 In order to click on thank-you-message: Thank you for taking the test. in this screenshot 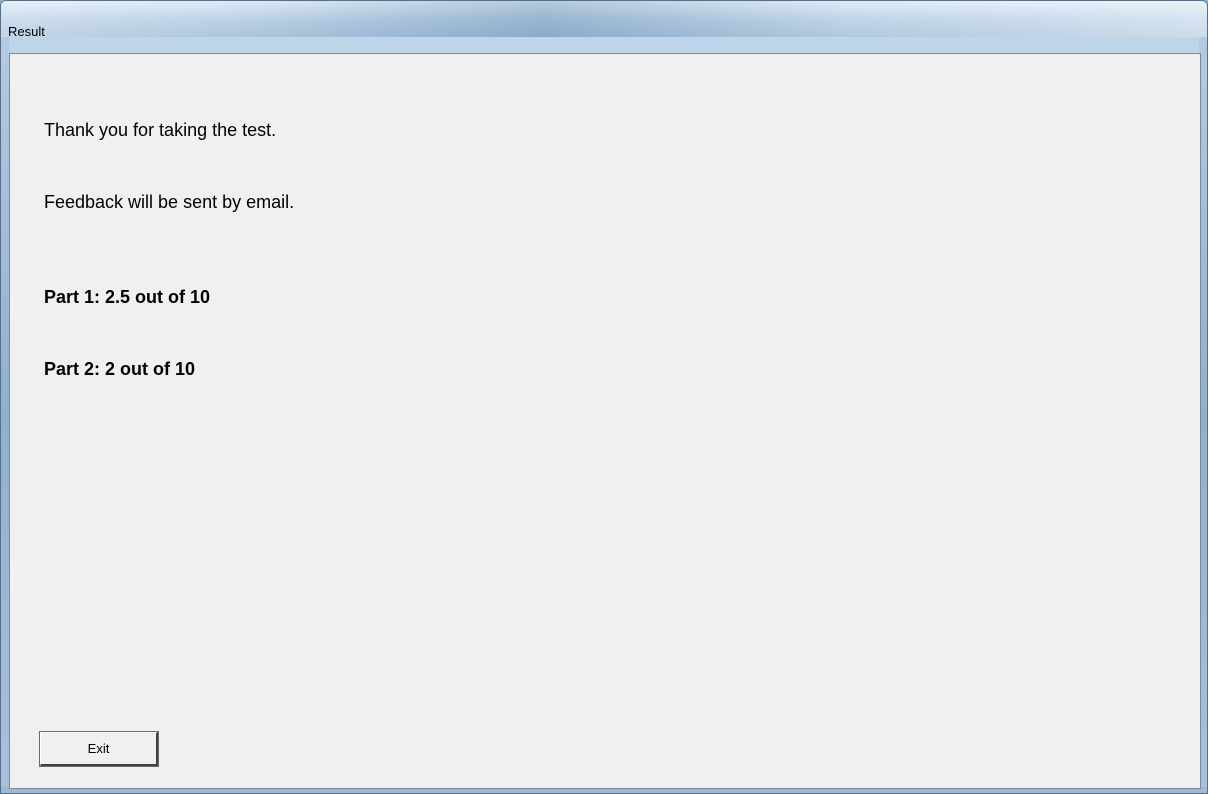, I will do `click(160, 130)`.